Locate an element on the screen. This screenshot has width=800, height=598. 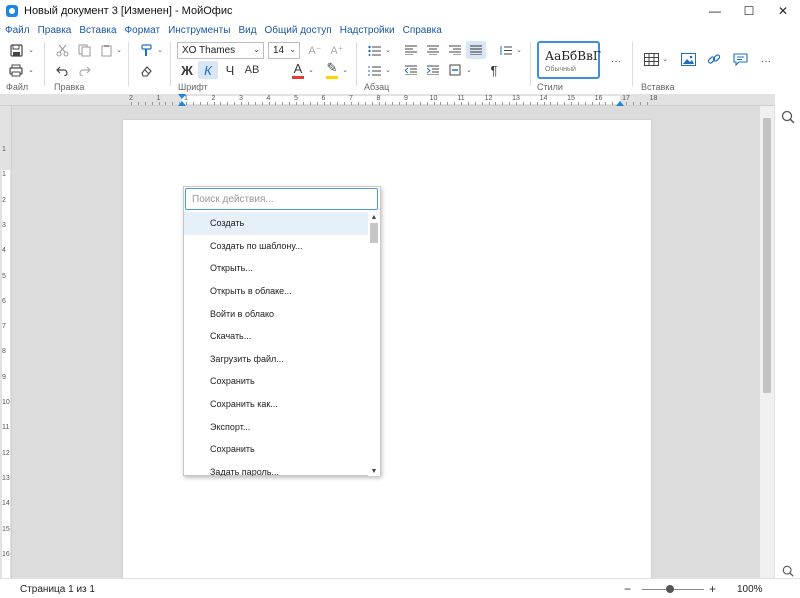
font-name-dropdown-icon: ⌄ is located at coordinates (256, 49).